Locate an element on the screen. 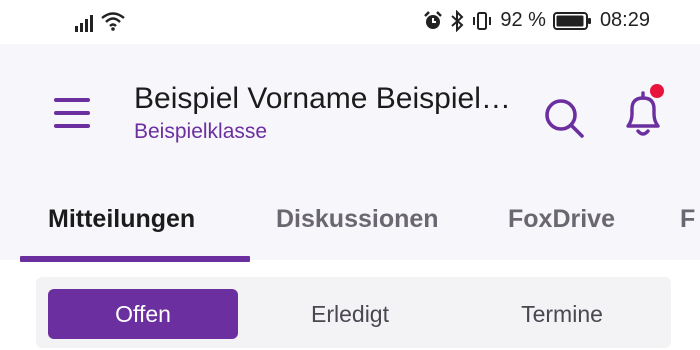  tab-next-partial: F is located at coordinates (690, 219).